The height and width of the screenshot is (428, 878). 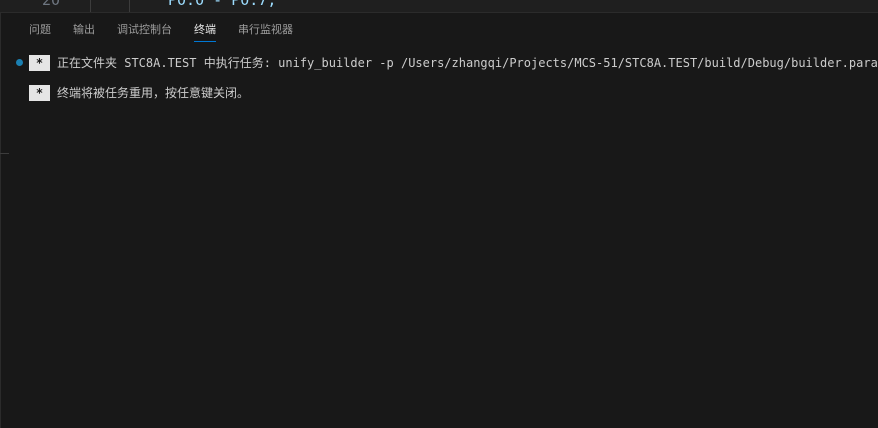 I want to click on terminal-line-text: 终端将被任务重用，按任意键关闭。, so click(x=153, y=93).